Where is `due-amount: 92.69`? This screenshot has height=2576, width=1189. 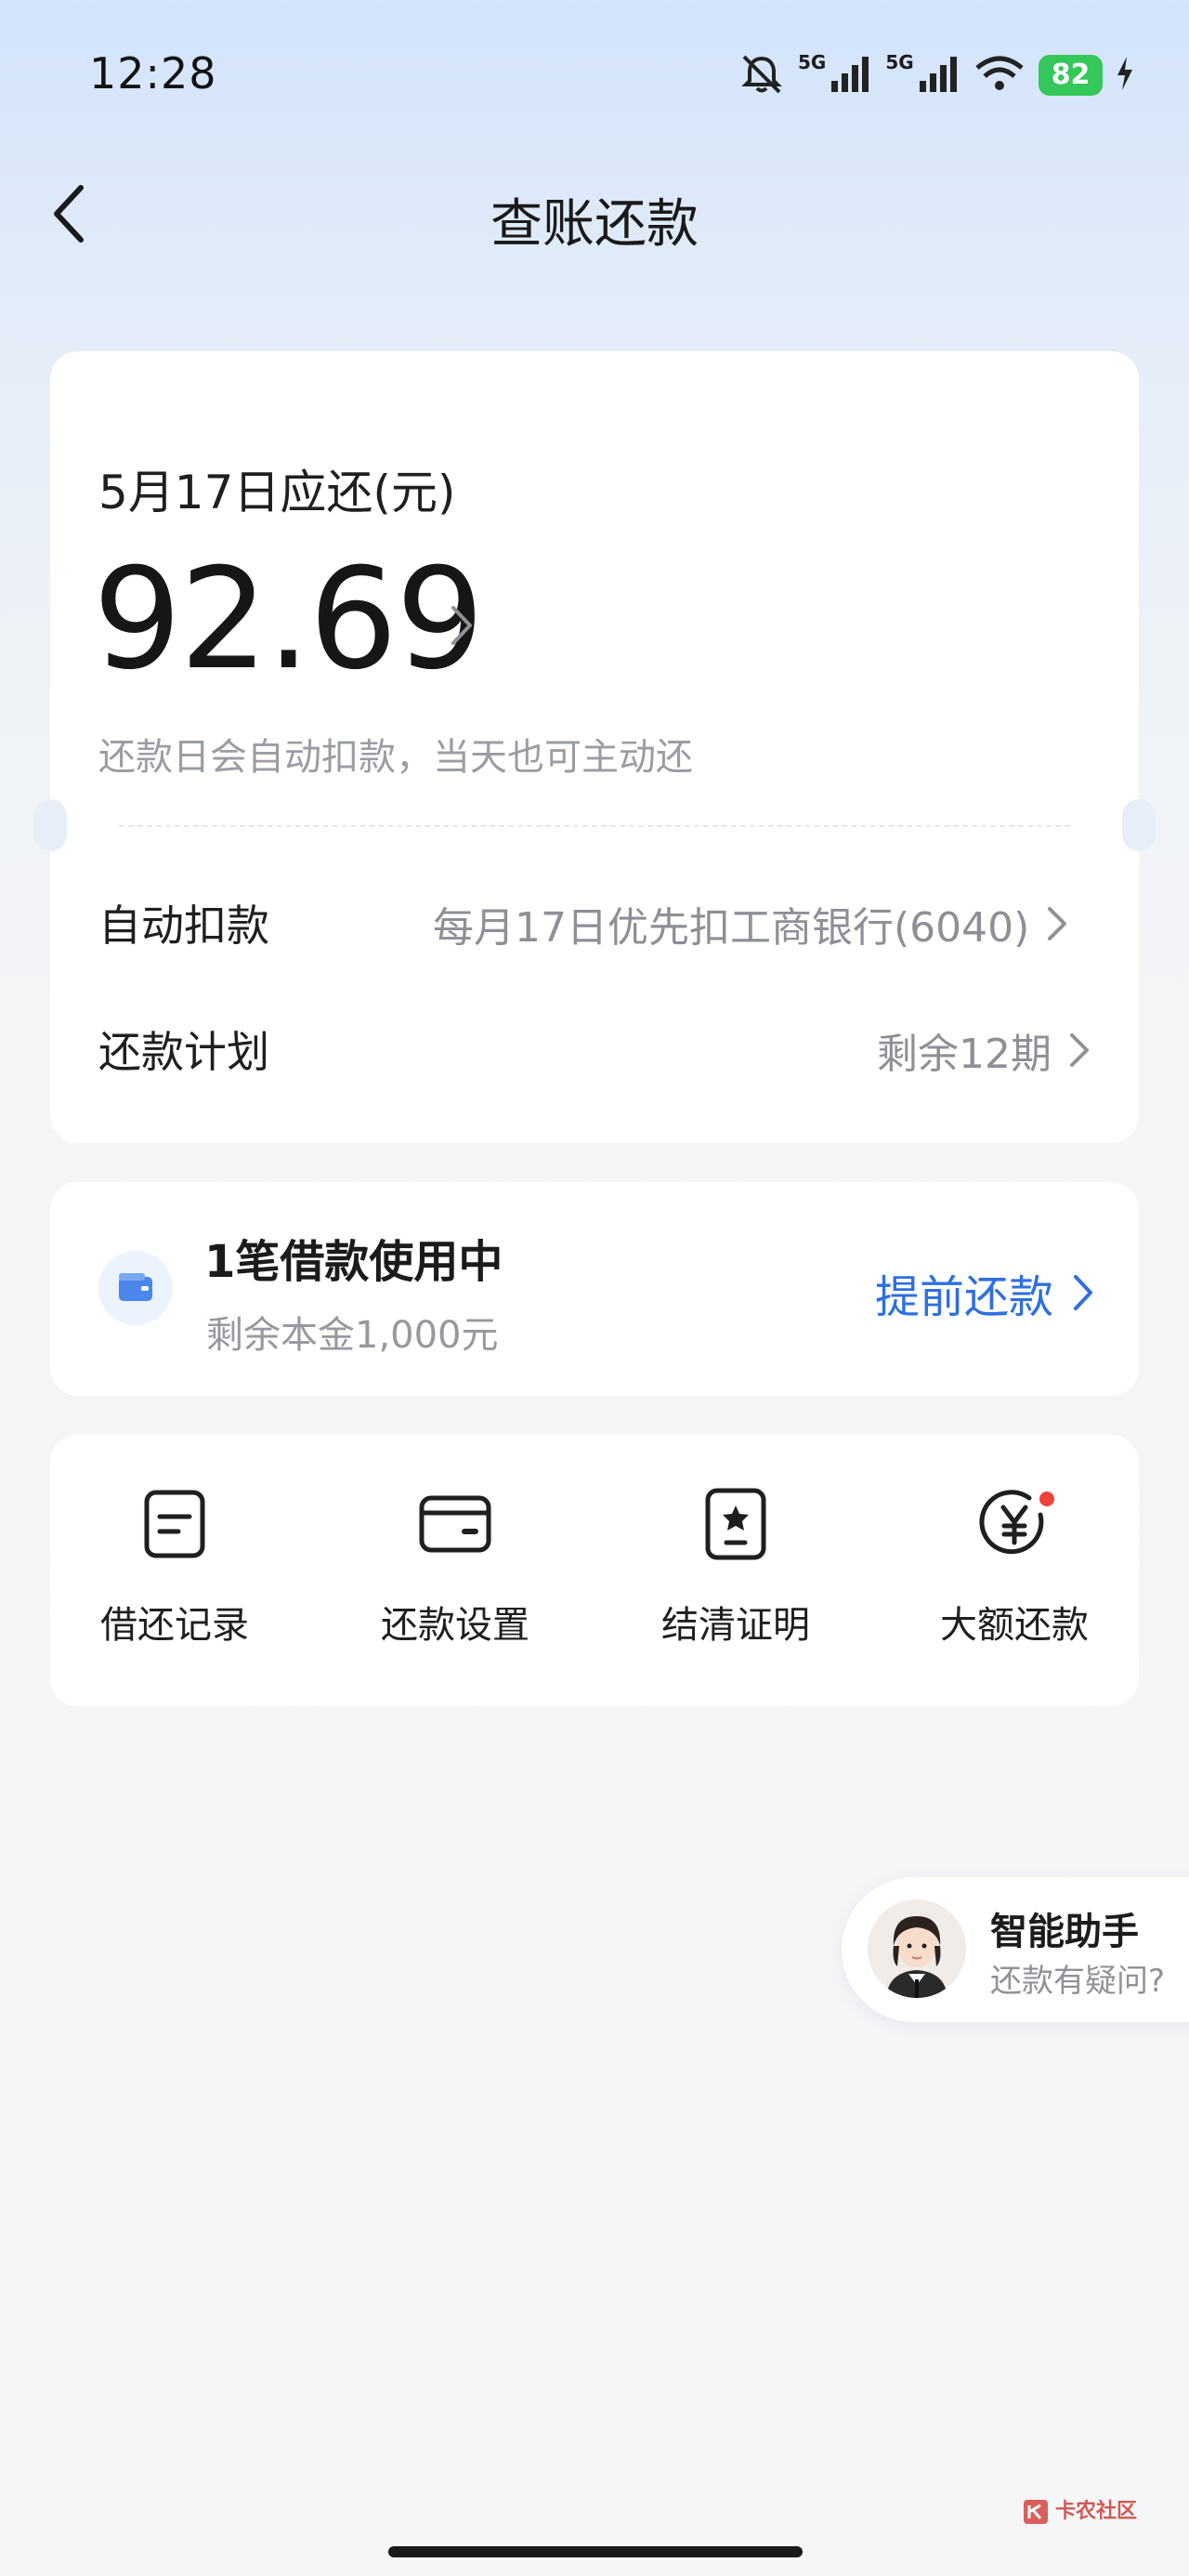
due-amount: 92.69 is located at coordinates (289, 620).